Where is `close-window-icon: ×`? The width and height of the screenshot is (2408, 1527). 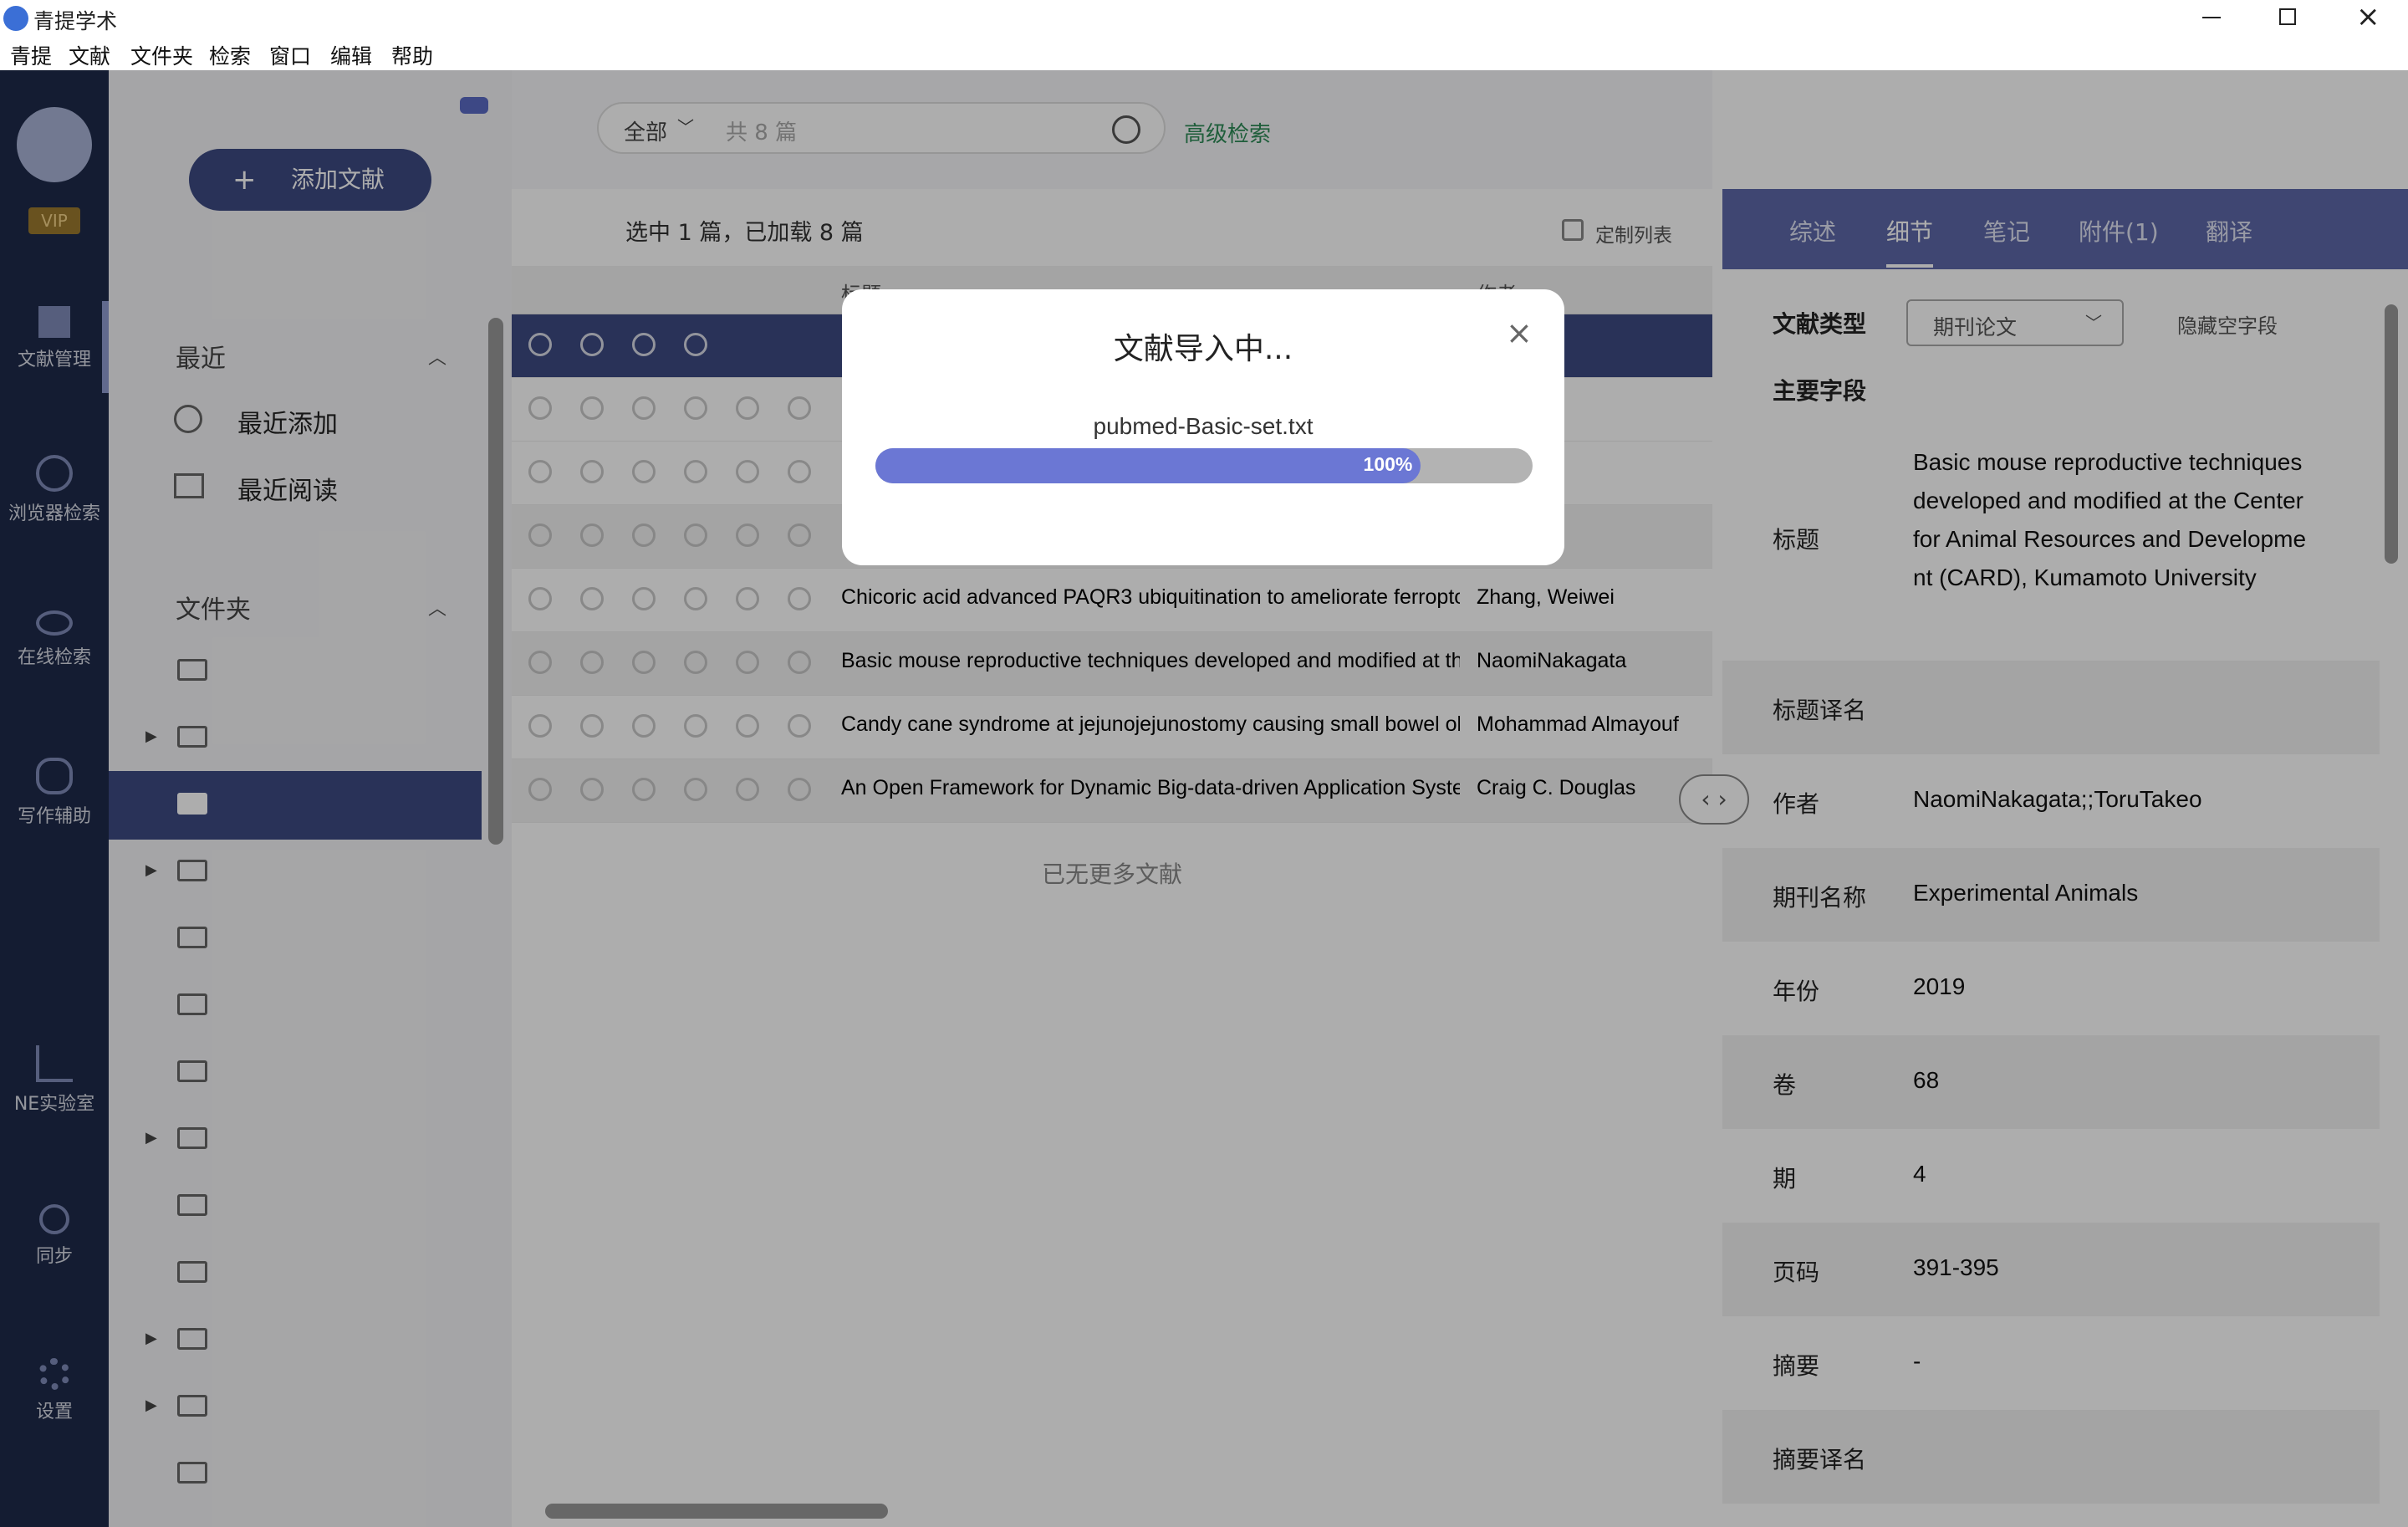
close-window-icon: × is located at coordinates (2368, 16).